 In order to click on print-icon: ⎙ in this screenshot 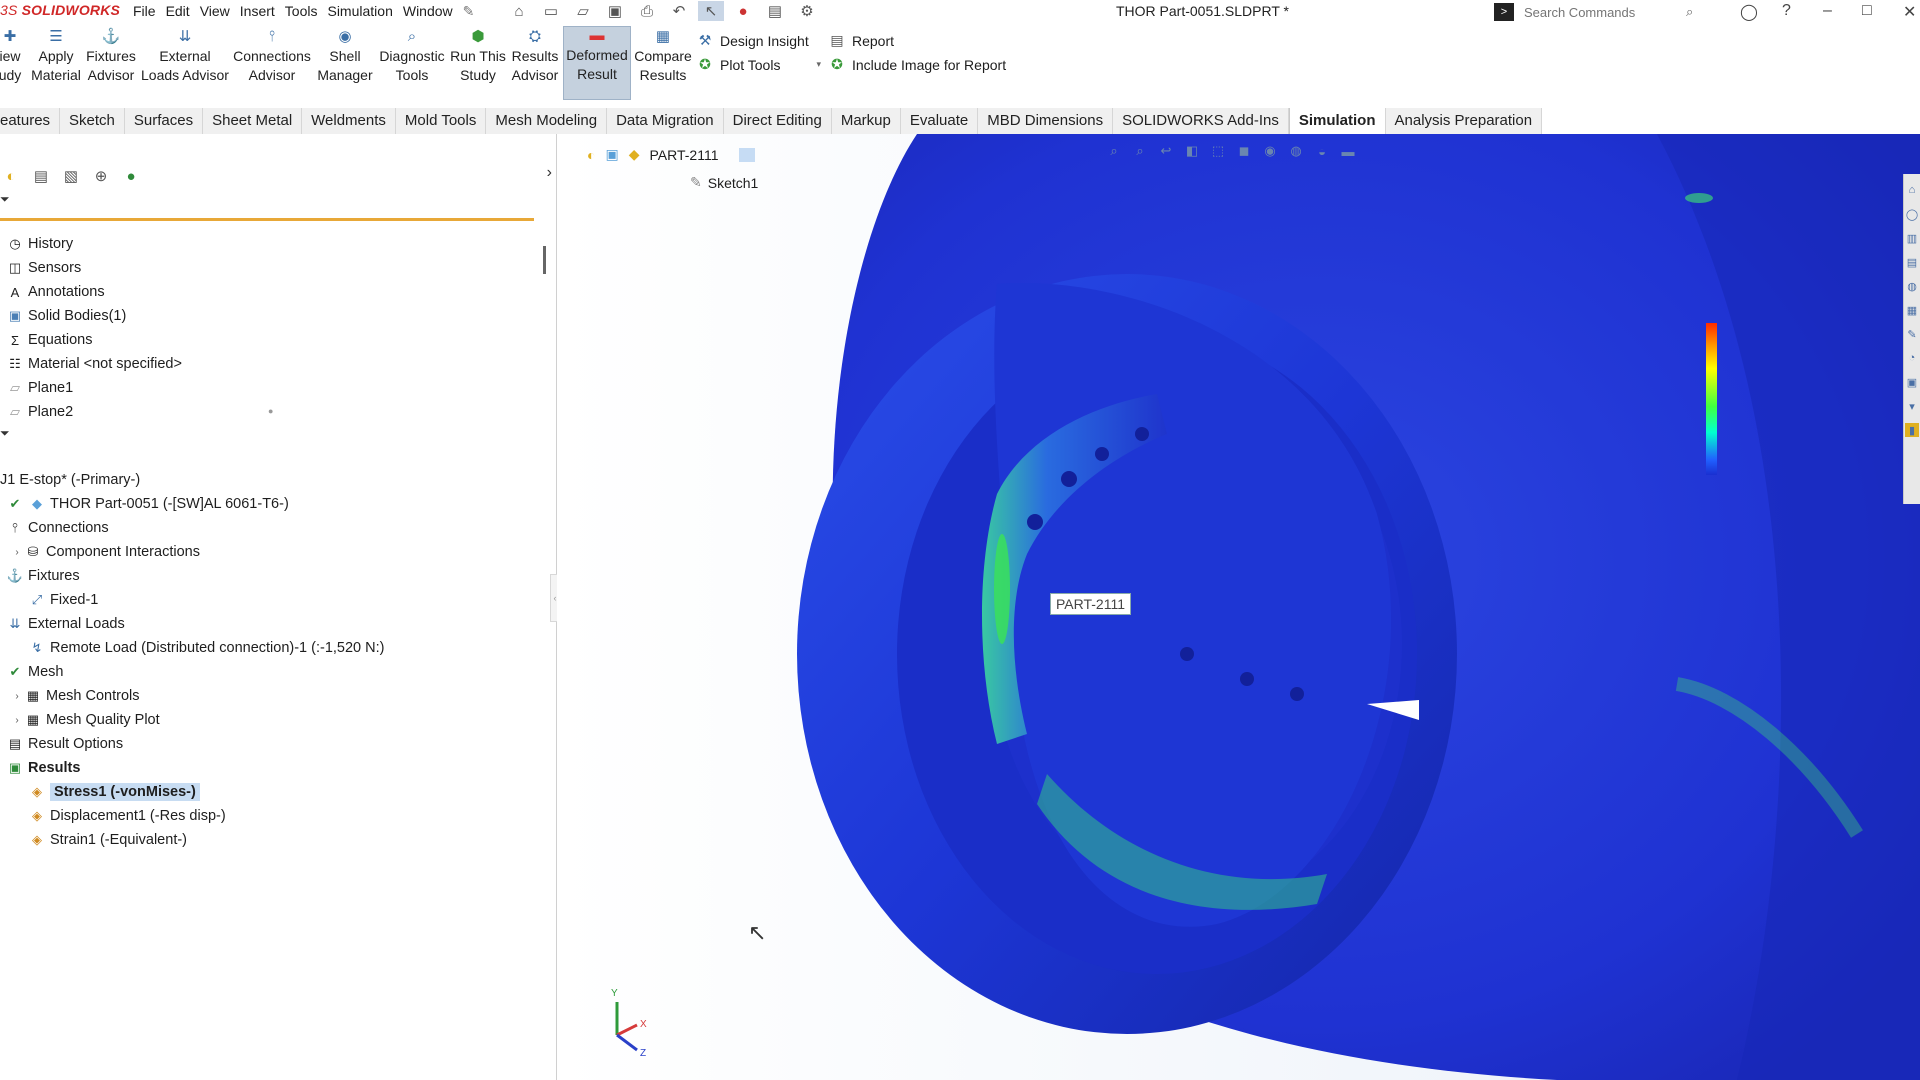, I will do `click(647, 11)`.